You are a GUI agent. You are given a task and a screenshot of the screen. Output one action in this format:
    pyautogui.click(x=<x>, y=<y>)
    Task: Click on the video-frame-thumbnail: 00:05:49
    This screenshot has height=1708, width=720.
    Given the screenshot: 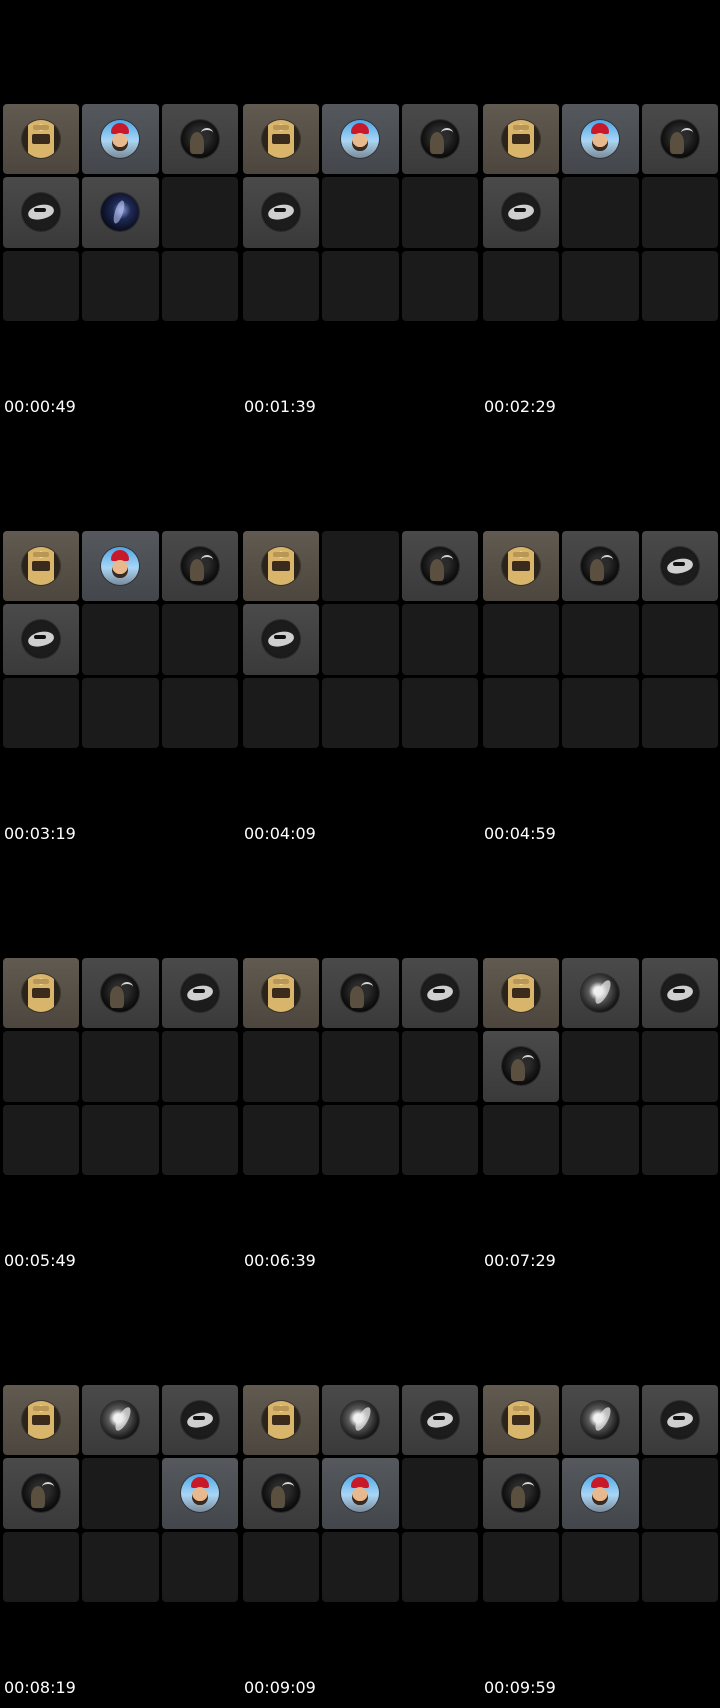 What is the action you would take?
    pyautogui.click(x=120, y=1067)
    